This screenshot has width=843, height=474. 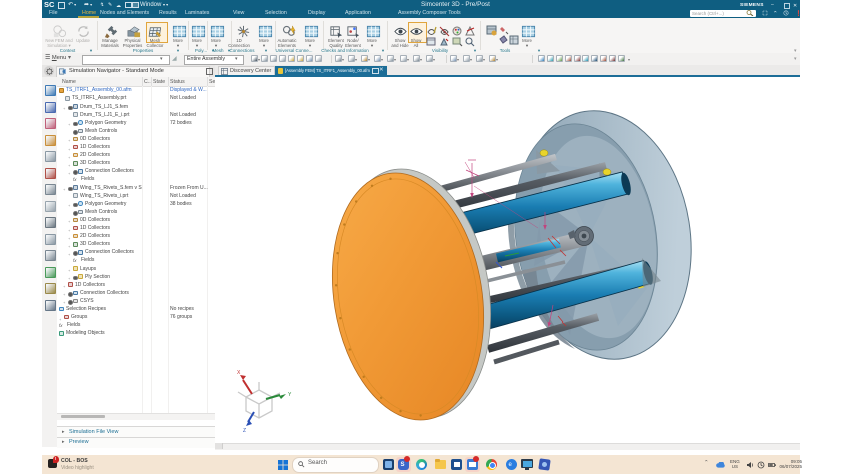 I want to click on svg-text: Z, so click(x=244, y=431).